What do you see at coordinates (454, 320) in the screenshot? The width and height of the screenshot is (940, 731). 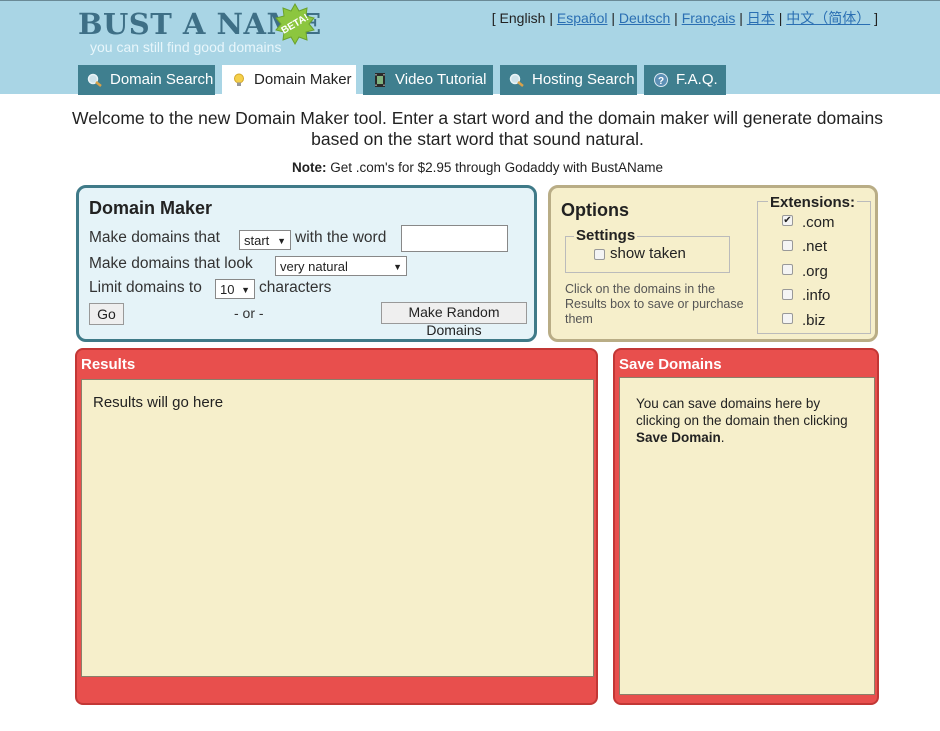 I see `random-domains-button: Make Random Domains` at bounding box center [454, 320].